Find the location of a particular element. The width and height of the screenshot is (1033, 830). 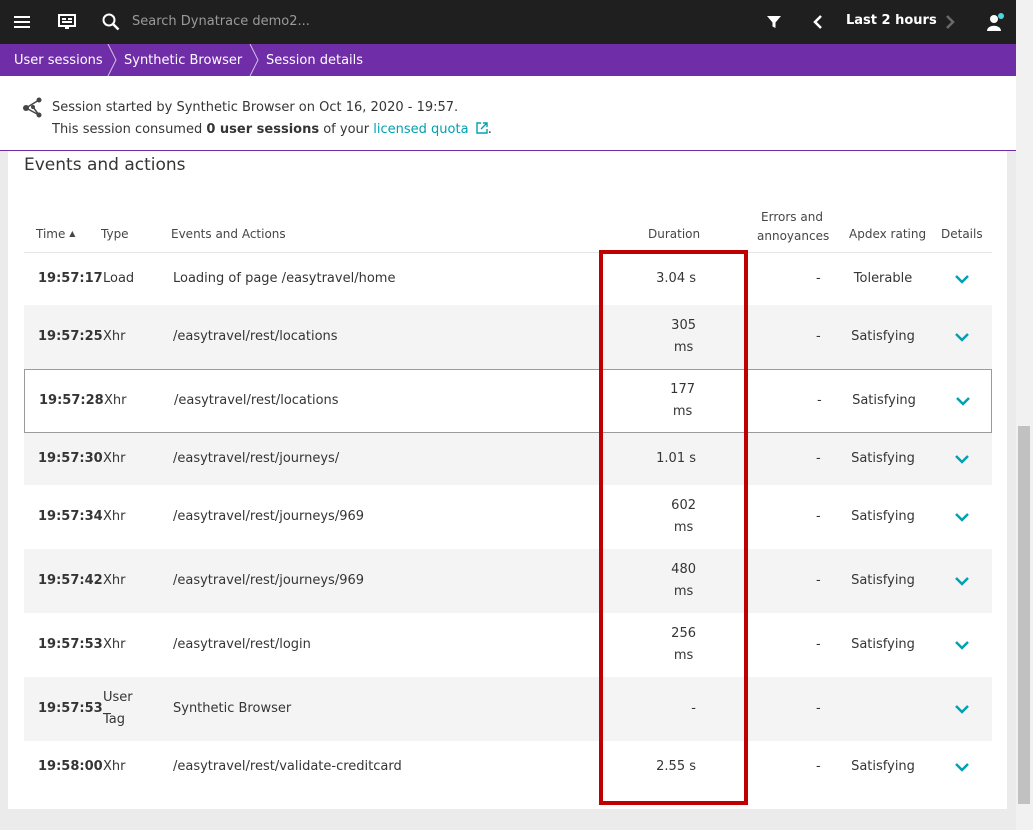

menu-icon is located at coordinates (22, 22).